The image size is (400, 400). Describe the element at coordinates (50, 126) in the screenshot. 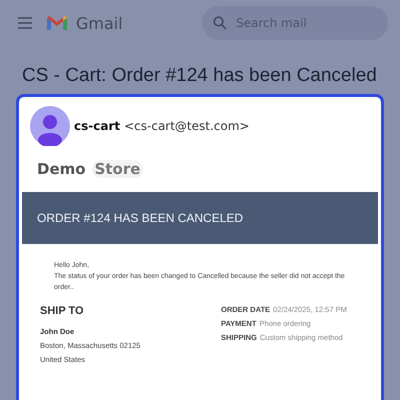

I see `avatar-icon` at that location.